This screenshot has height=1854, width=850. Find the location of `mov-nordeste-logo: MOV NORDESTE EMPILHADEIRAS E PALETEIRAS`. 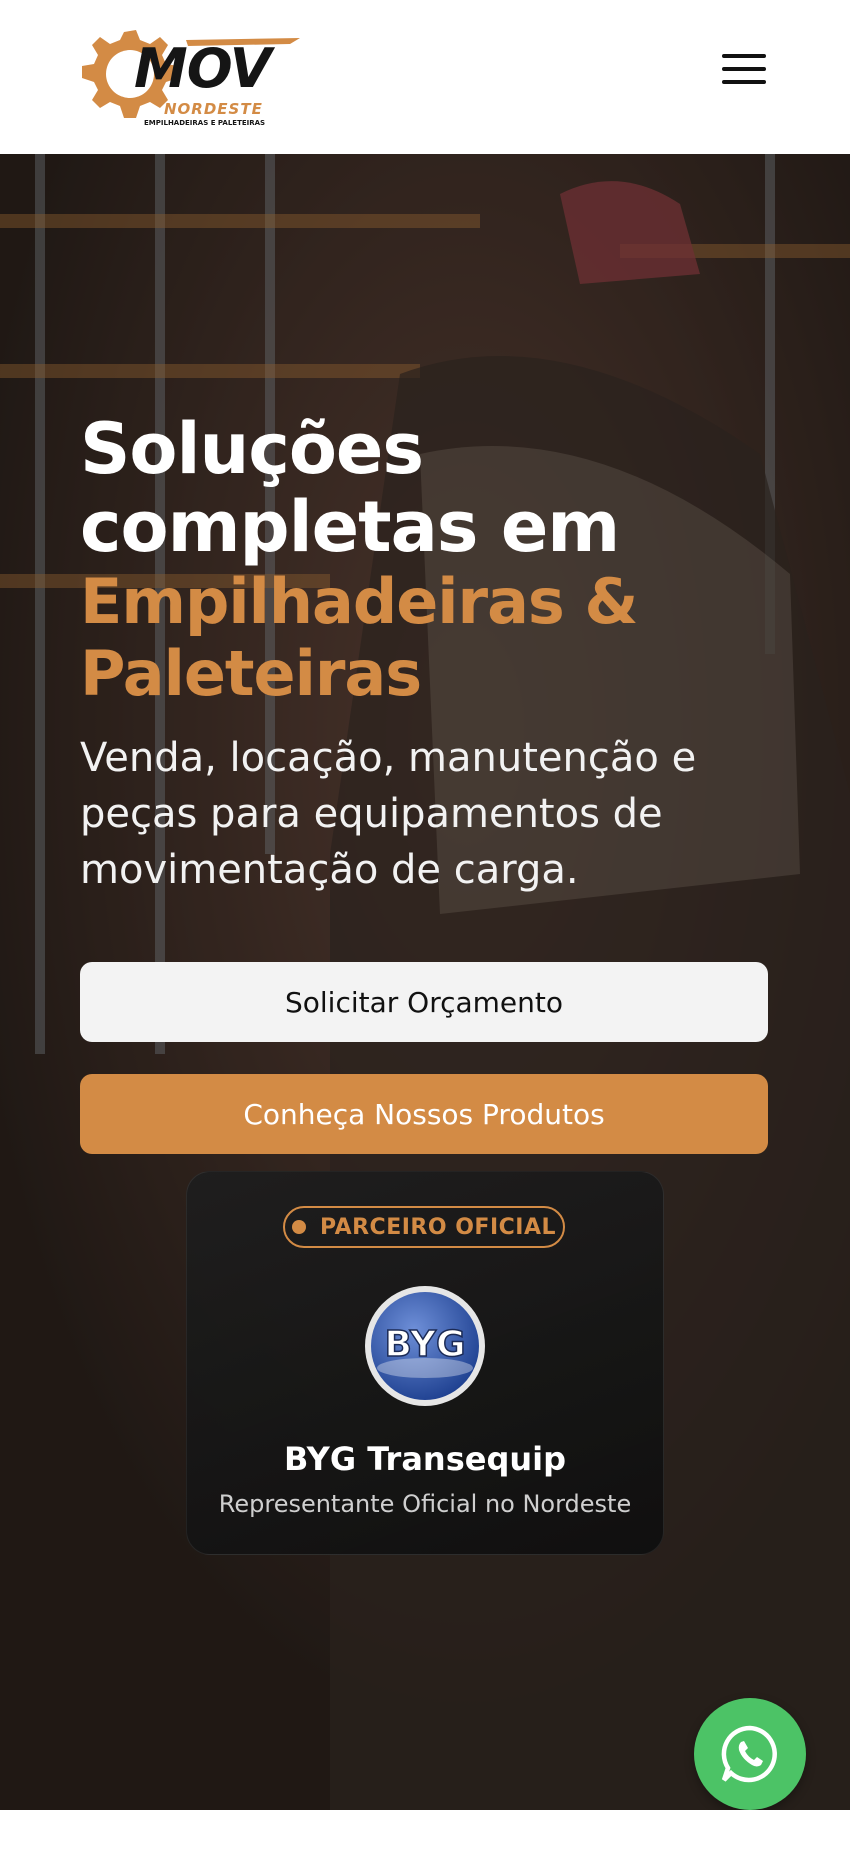

mov-nordeste-logo: MOV NORDESTE EMPILHADEIRAS E PALETEIRAS is located at coordinates (188, 79).